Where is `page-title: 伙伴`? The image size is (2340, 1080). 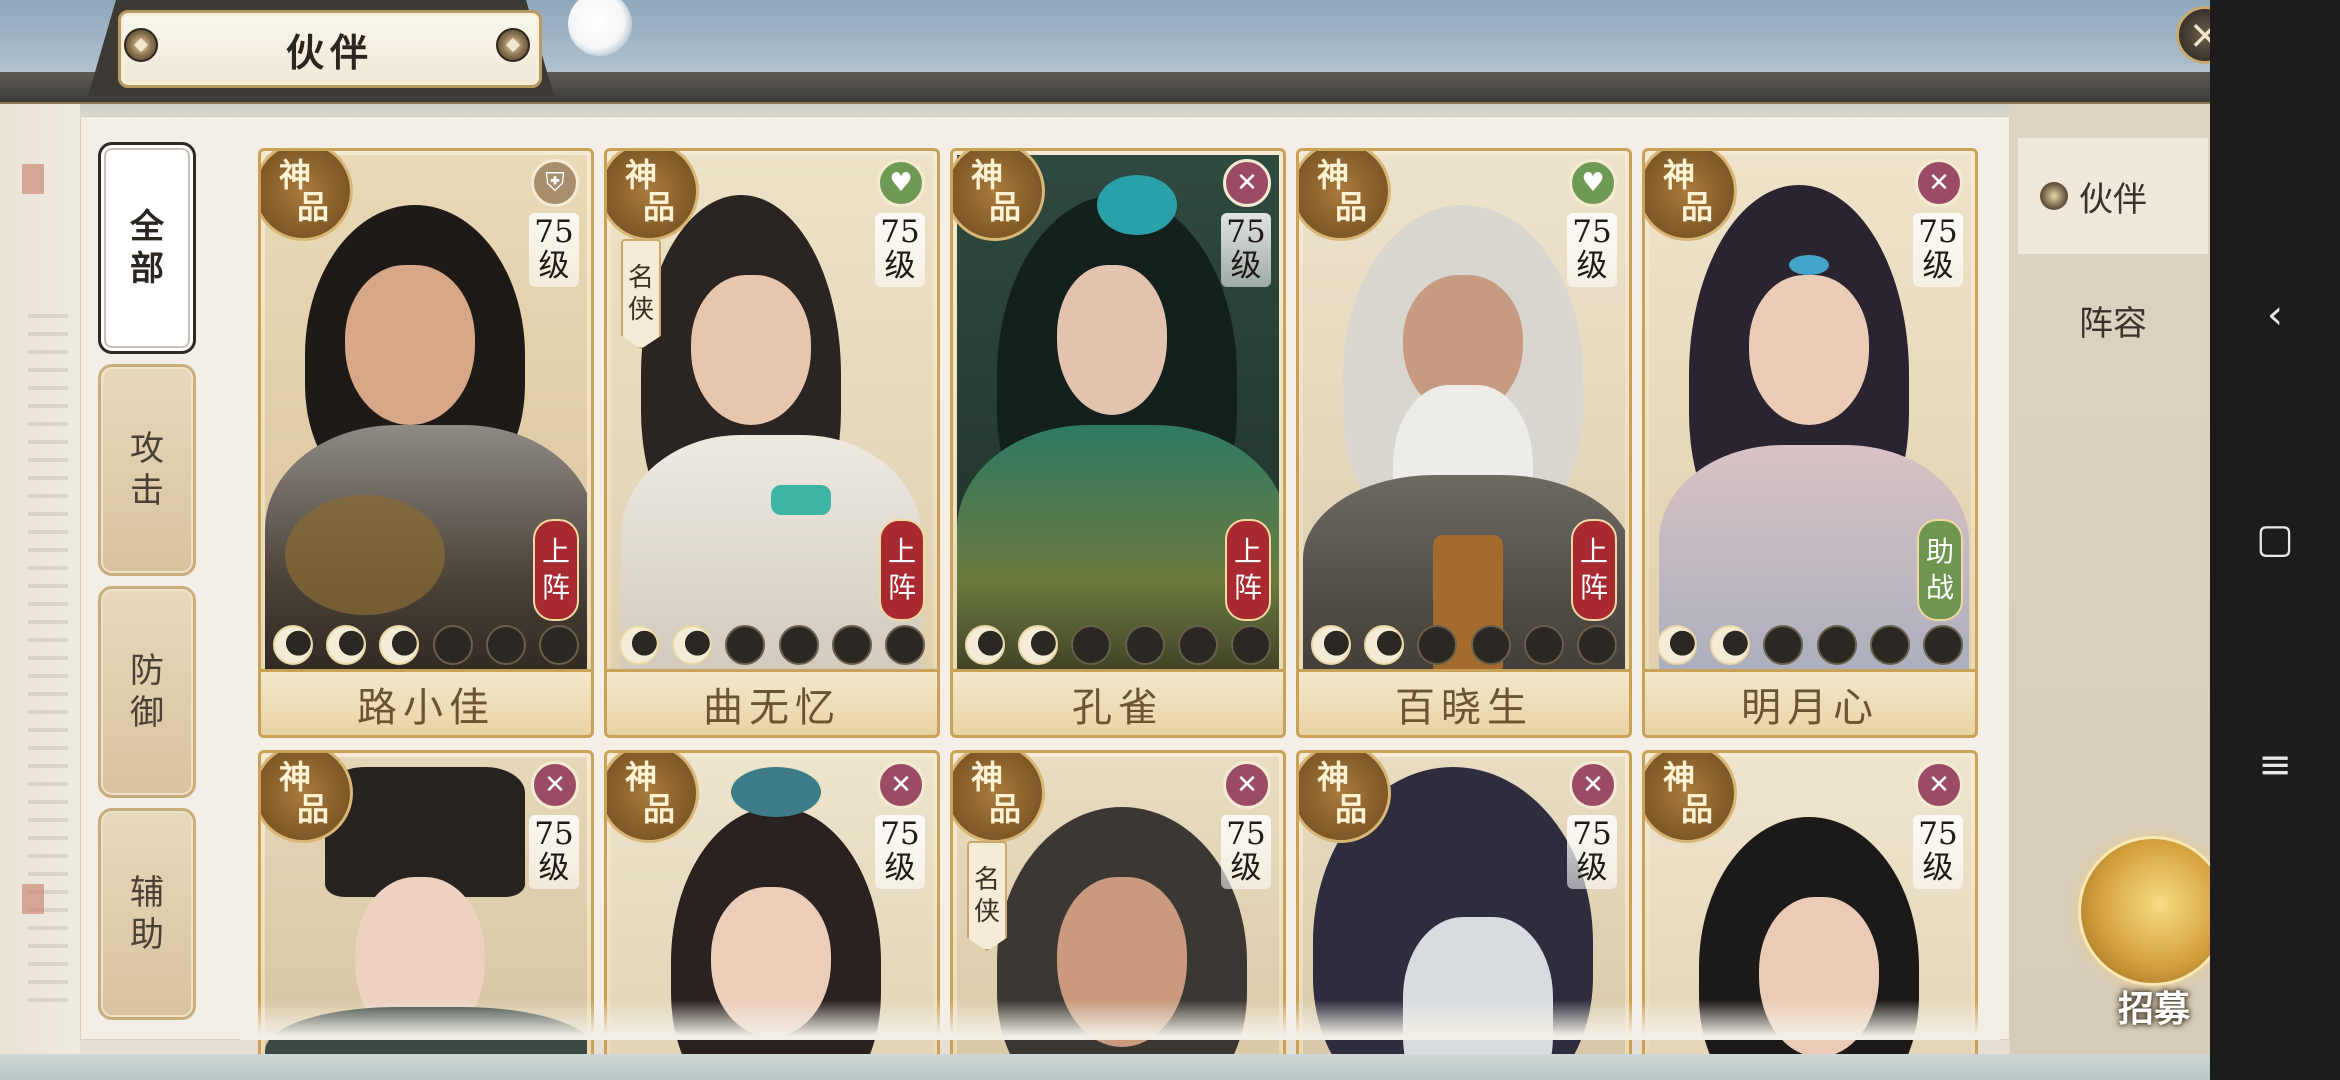 page-title: 伙伴 is located at coordinates (329, 52).